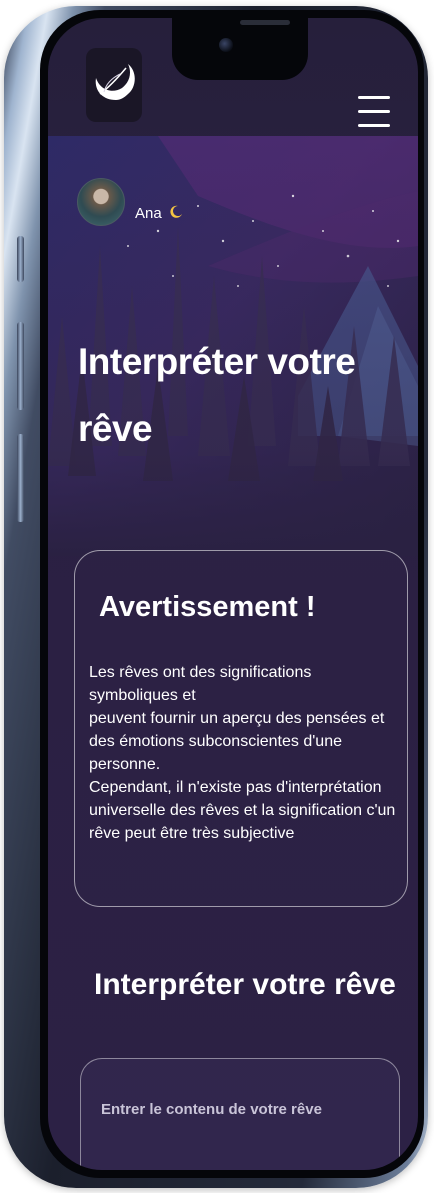 Image resolution: width=434 pixels, height=1193 pixels. I want to click on moon-feather-logo-icon, so click(115, 82).